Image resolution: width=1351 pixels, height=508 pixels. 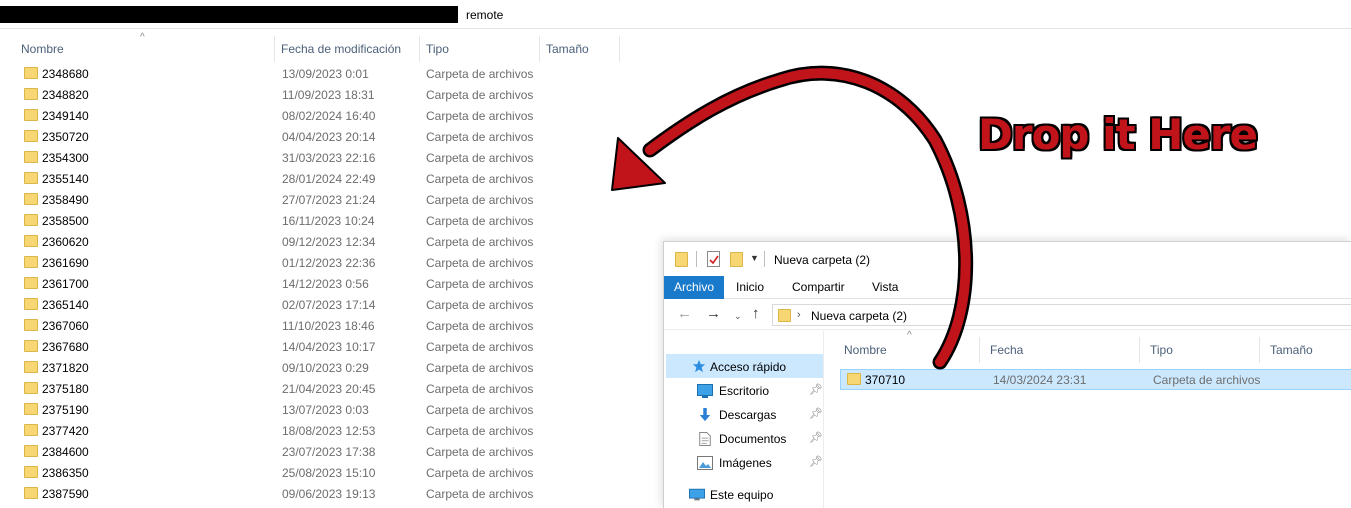 What do you see at coordinates (229, 14) in the screenshot?
I see `redacted-path` at bounding box center [229, 14].